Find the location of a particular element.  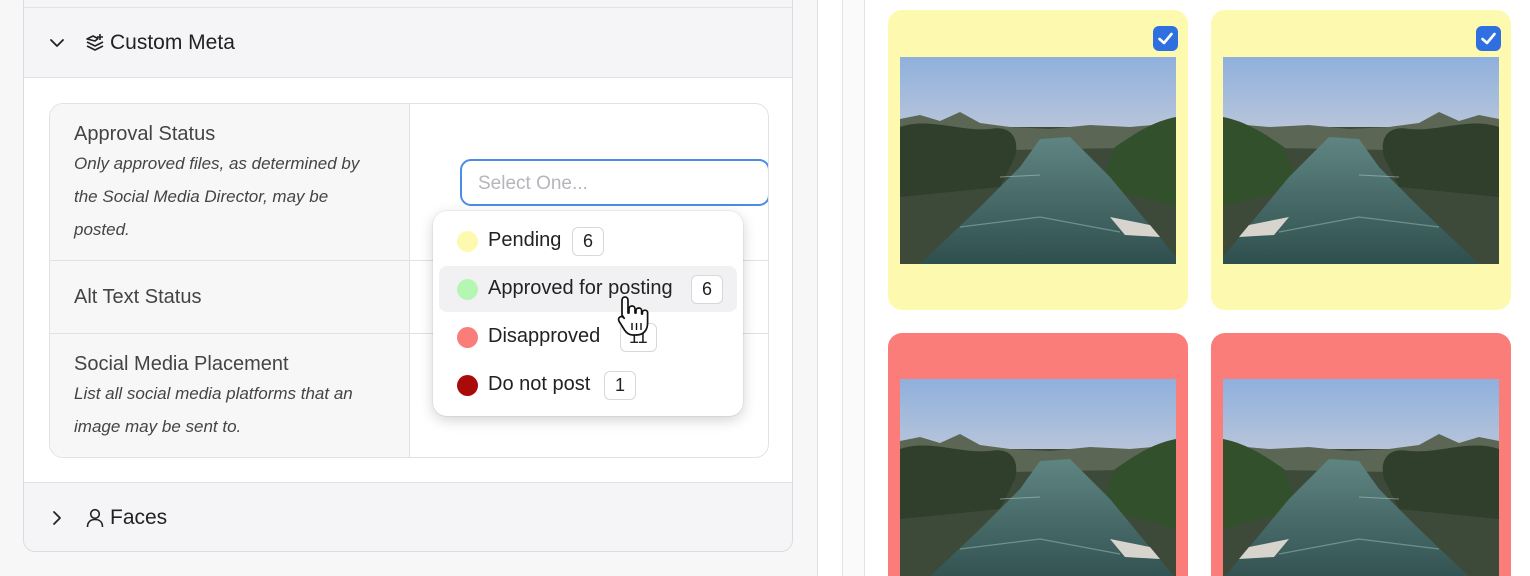

disapproved-color-dot is located at coordinates (467, 337).